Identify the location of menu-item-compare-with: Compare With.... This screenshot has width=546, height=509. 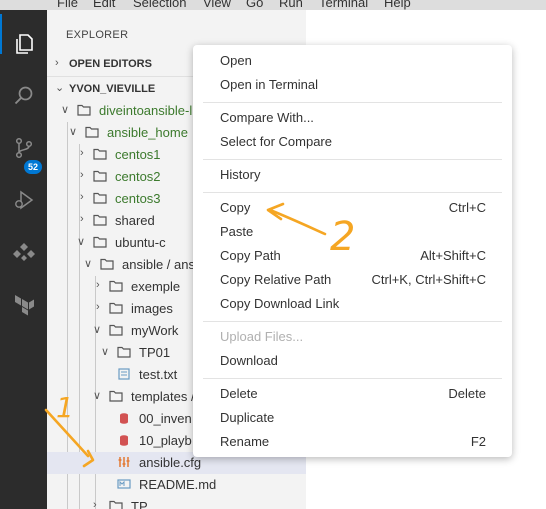
(352, 118).